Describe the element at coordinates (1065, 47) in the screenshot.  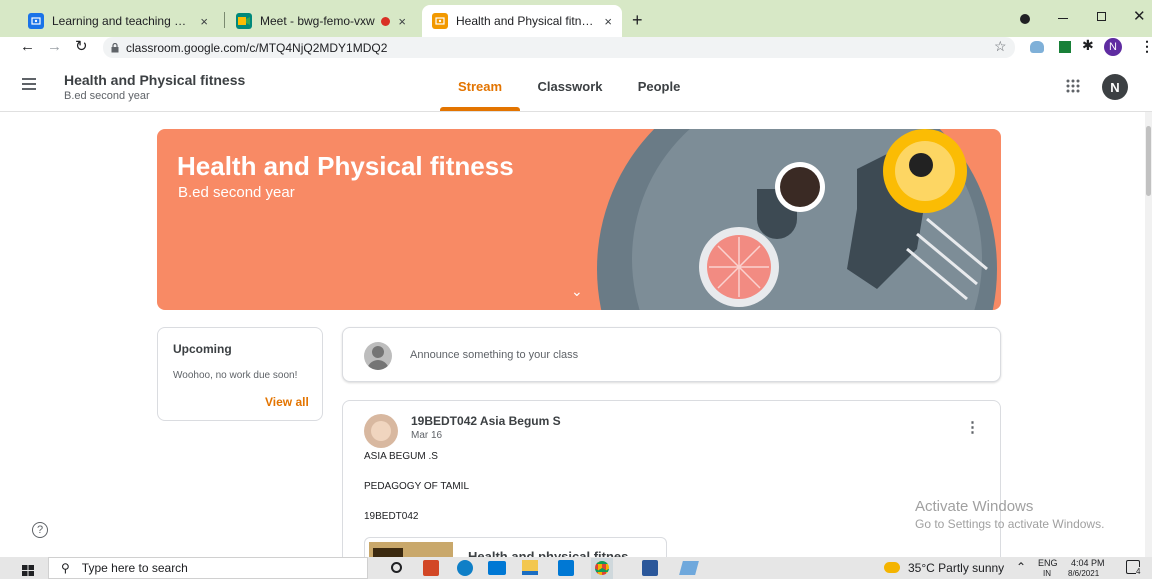
I see `sheets-extension-icon` at that location.